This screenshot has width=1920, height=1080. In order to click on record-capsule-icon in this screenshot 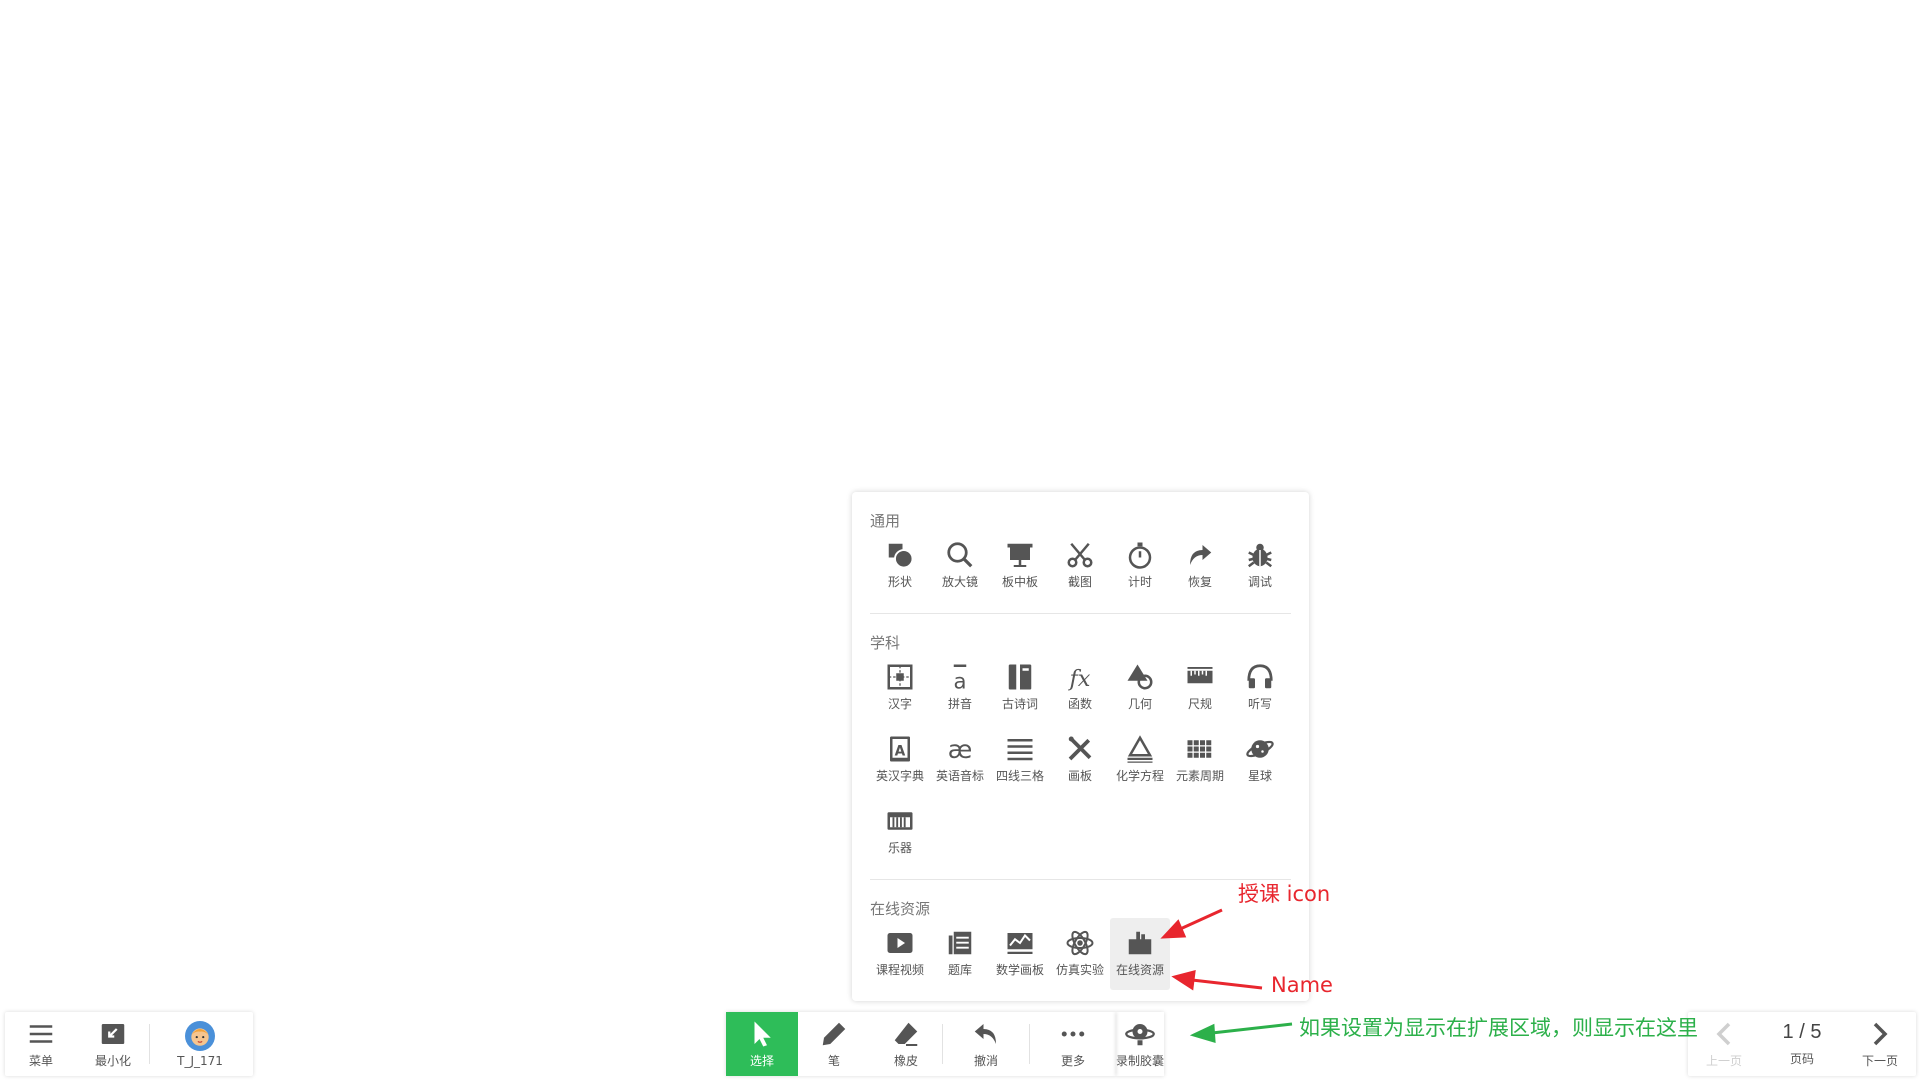, I will do `click(1140, 1035)`.